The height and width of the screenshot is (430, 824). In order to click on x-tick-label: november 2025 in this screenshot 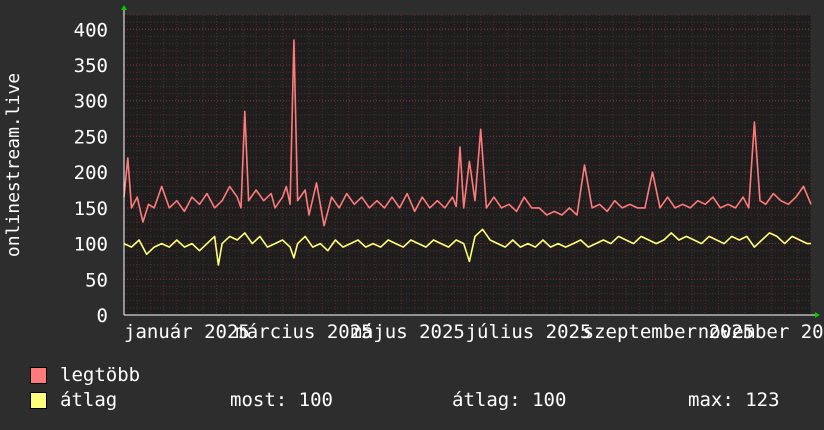, I will do `click(761, 332)`.